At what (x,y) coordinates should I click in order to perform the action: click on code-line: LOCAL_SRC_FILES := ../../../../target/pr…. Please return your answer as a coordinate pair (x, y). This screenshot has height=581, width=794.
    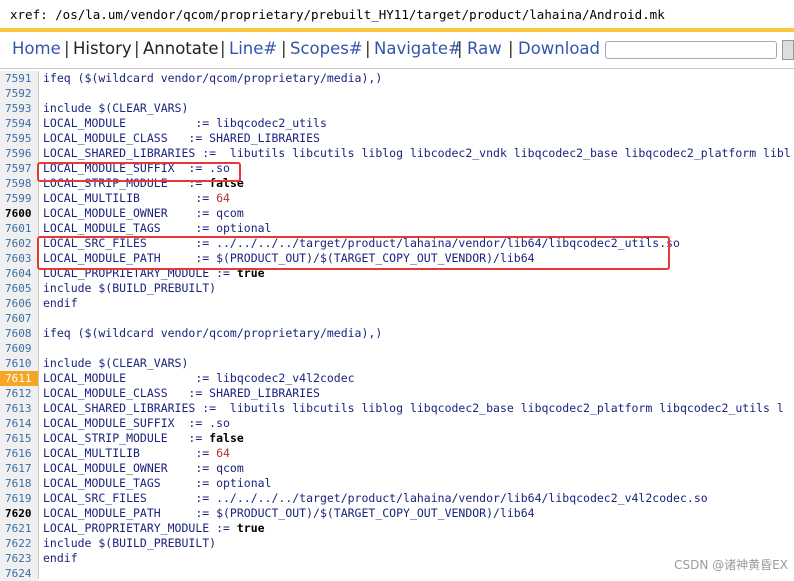
    Looking at the image, I should click on (375, 498).